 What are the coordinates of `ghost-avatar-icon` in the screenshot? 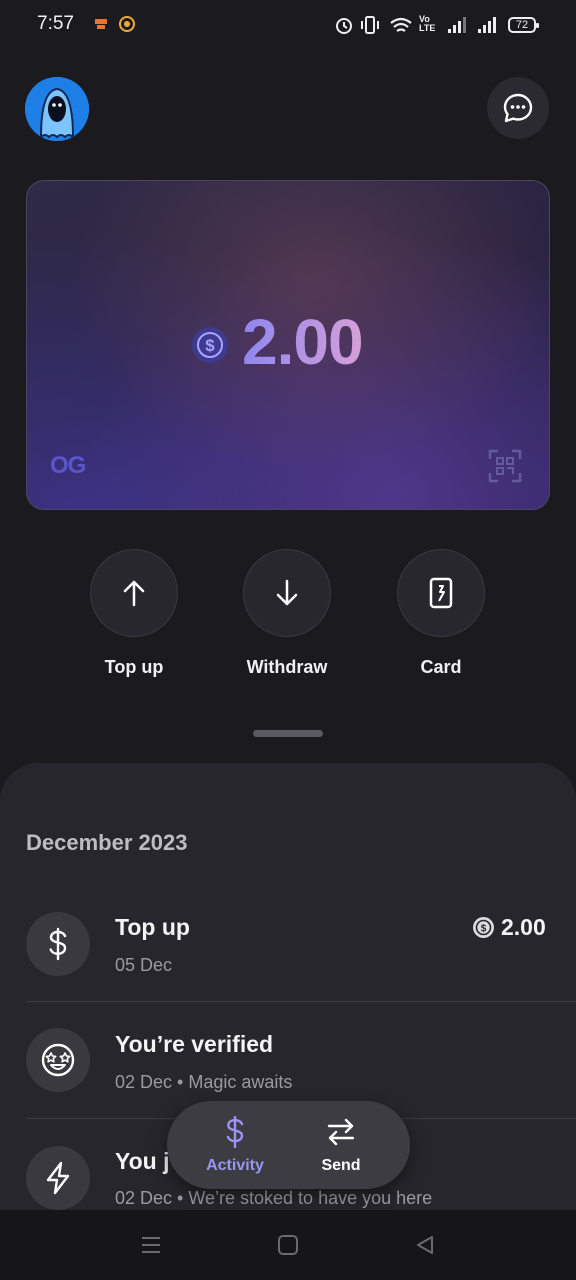 It's located at (57, 109).